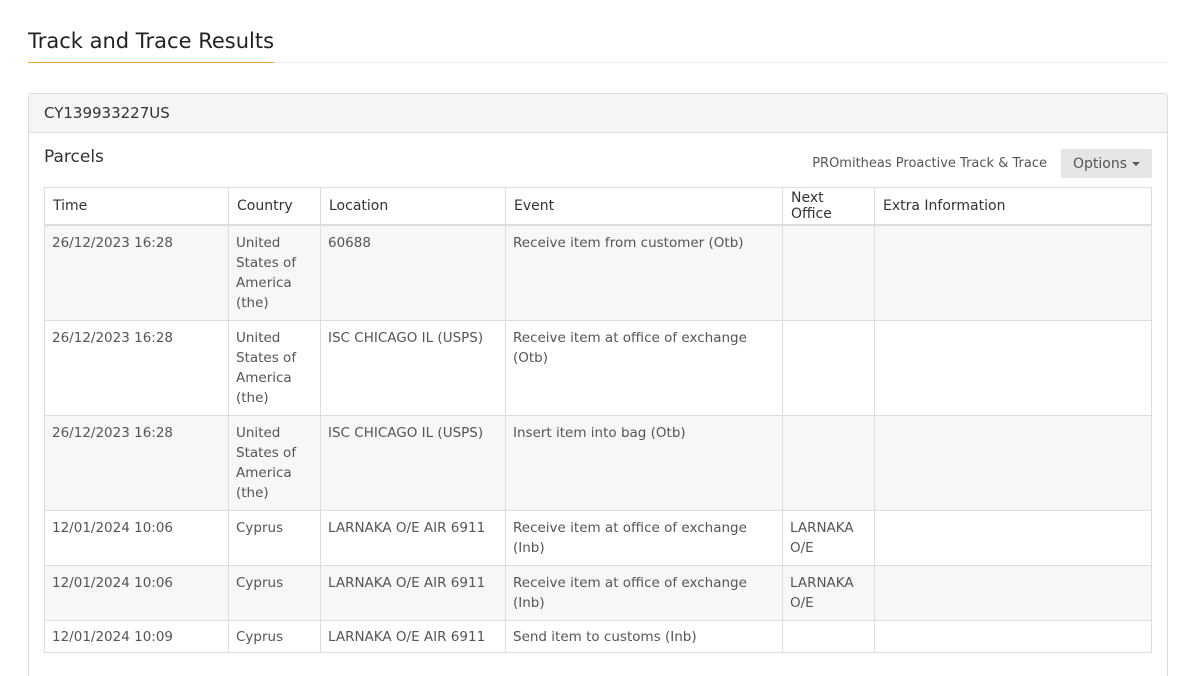 The width and height of the screenshot is (1203, 676). Describe the element at coordinates (644, 206) in the screenshot. I see `header-event: Event` at that location.